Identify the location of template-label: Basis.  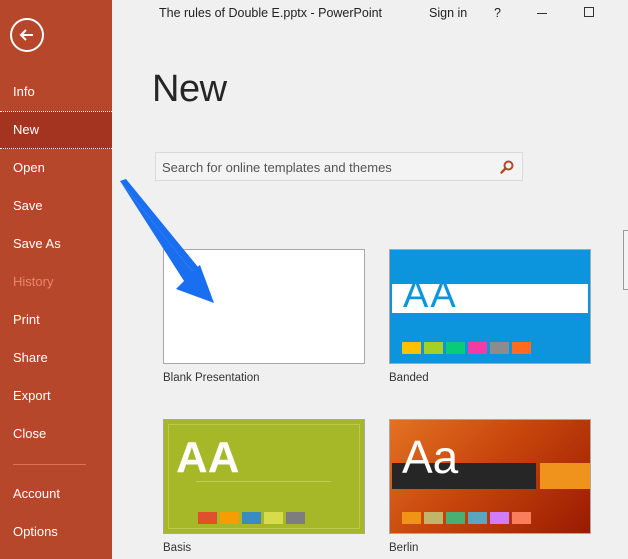
(177, 548).